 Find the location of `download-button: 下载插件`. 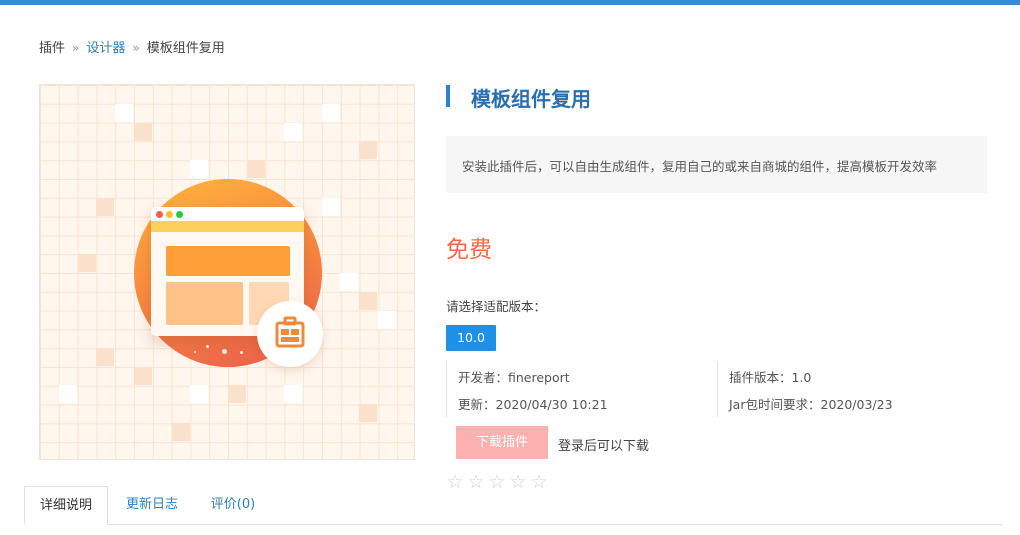

download-button: 下载插件 is located at coordinates (502, 442).